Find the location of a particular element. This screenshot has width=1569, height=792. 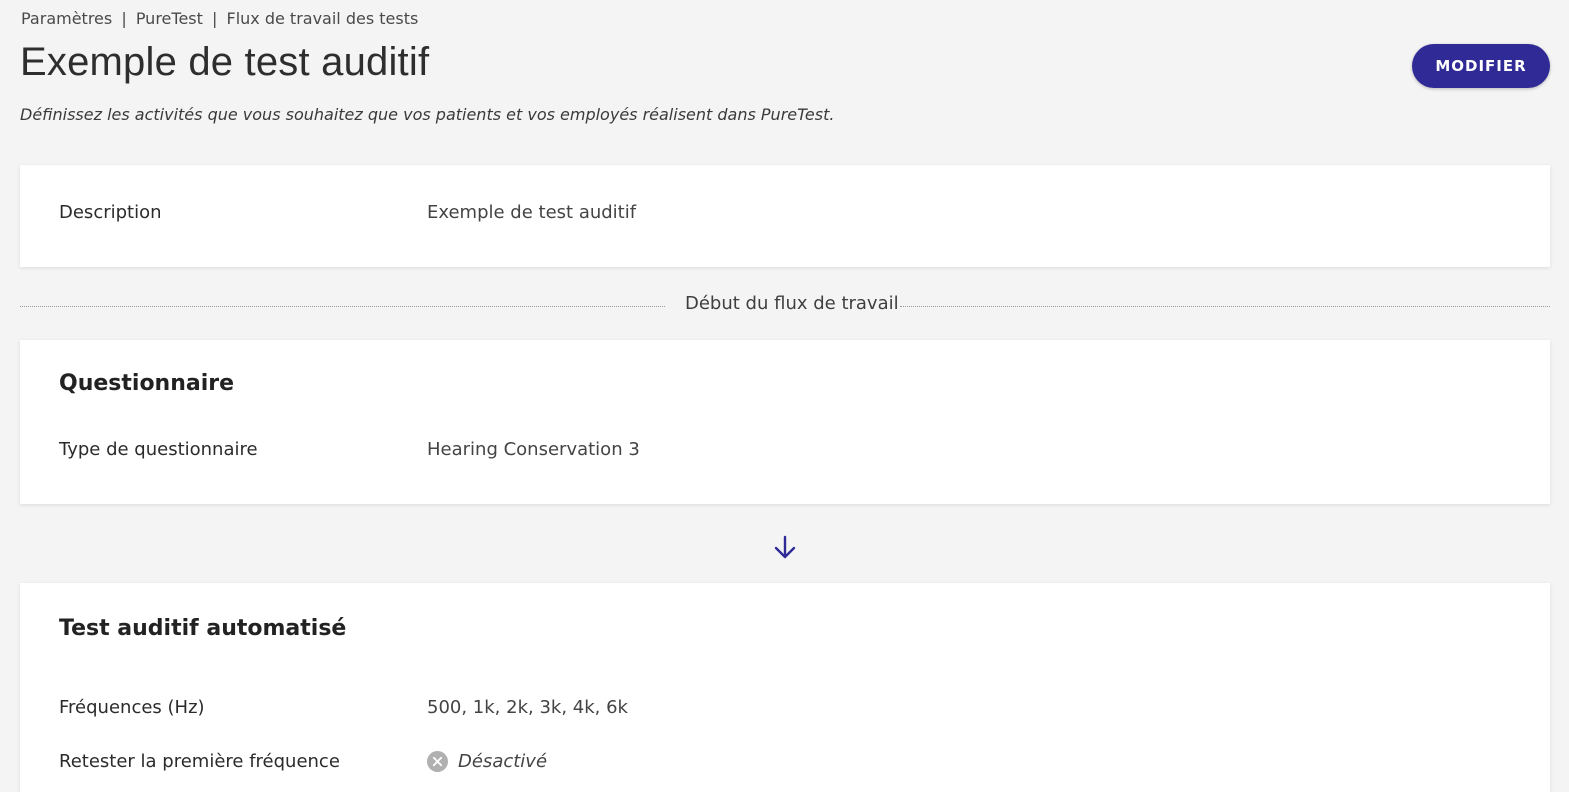

frequencies-value: 500, 1k, 2k, 3k, 4k, 6k is located at coordinates (527, 707).